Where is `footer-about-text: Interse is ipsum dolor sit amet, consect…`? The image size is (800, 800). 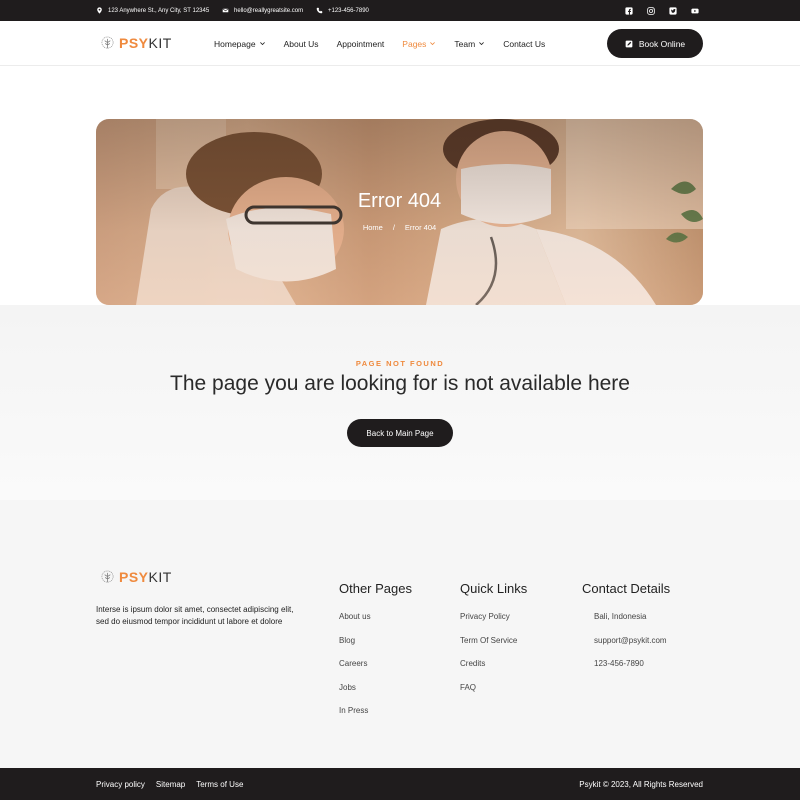
footer-about-text: Interse is ipsum dolor sit amet, consect… is located at coordinates (195, 615).